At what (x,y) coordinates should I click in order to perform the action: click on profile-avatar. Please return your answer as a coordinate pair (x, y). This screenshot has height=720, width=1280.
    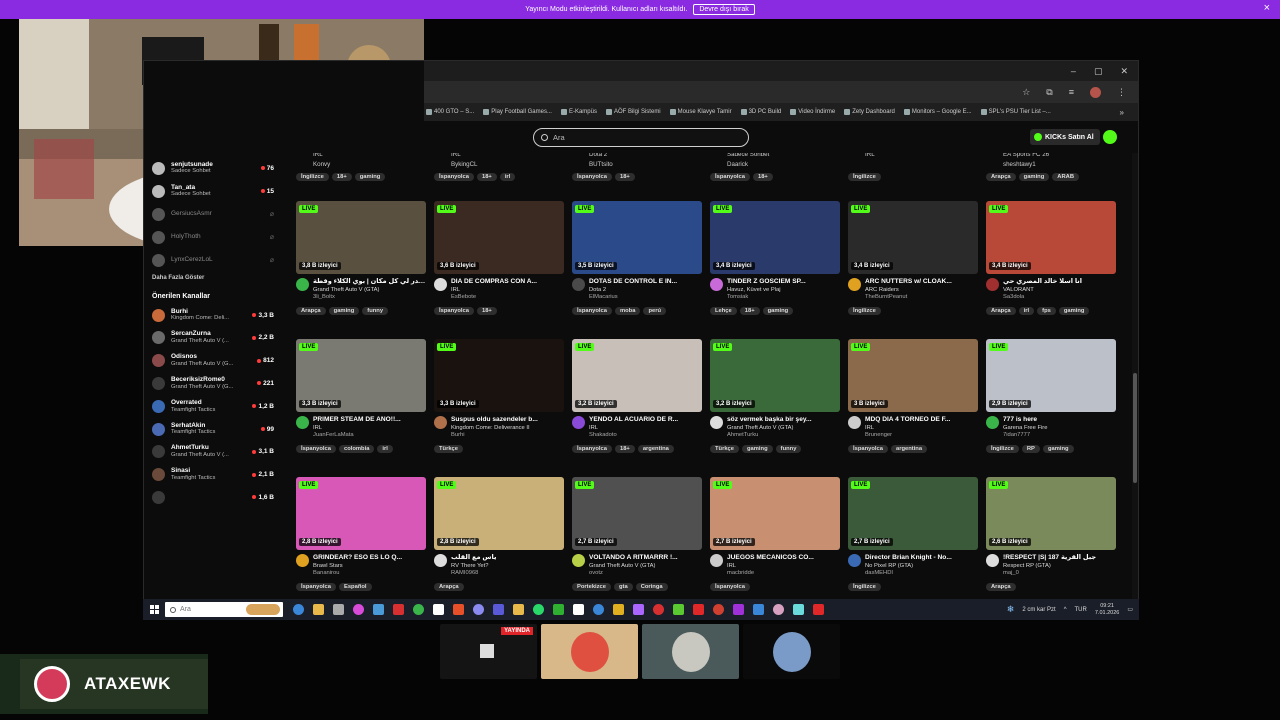
    Looking at the image, I should click on (1095, 92).